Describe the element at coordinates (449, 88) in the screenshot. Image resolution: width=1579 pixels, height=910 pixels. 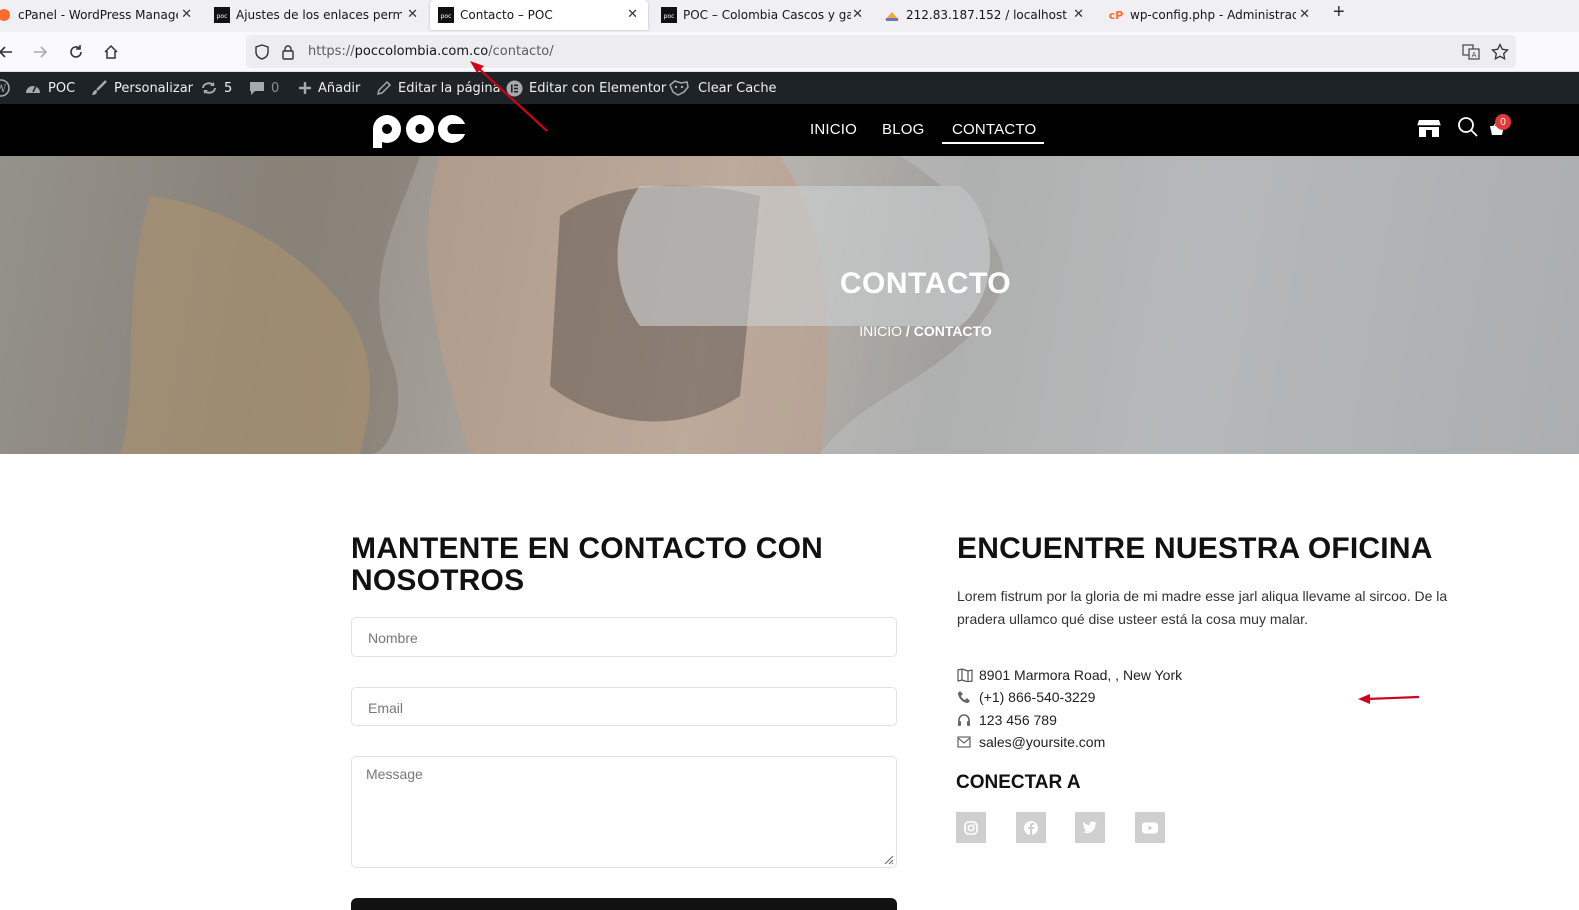
I see `admin-bar-edit-page-label: Editar la página` at that location.